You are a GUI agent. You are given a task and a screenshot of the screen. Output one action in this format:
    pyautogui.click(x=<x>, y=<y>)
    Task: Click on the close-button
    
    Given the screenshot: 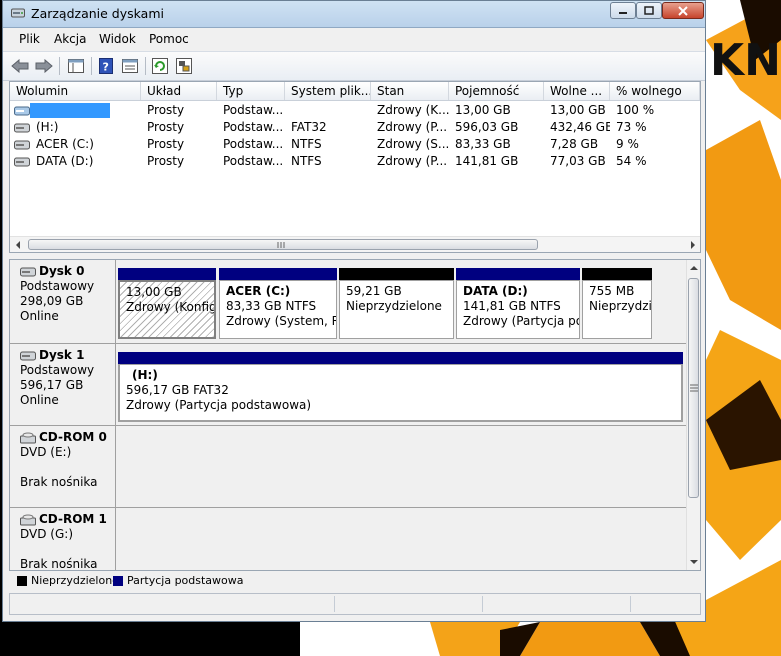 What is the action you would take?
    pyautogui.click(x=683, y=10)
    